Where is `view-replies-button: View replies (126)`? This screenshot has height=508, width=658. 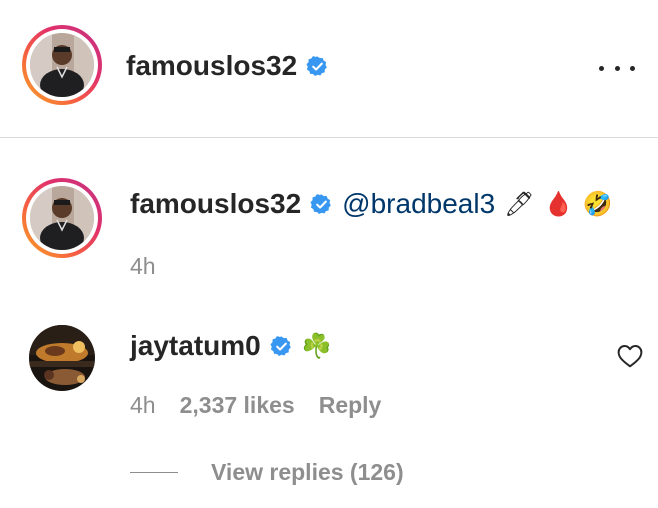
view-replies-button: View replies (126) is located at coordinates (307, 472).